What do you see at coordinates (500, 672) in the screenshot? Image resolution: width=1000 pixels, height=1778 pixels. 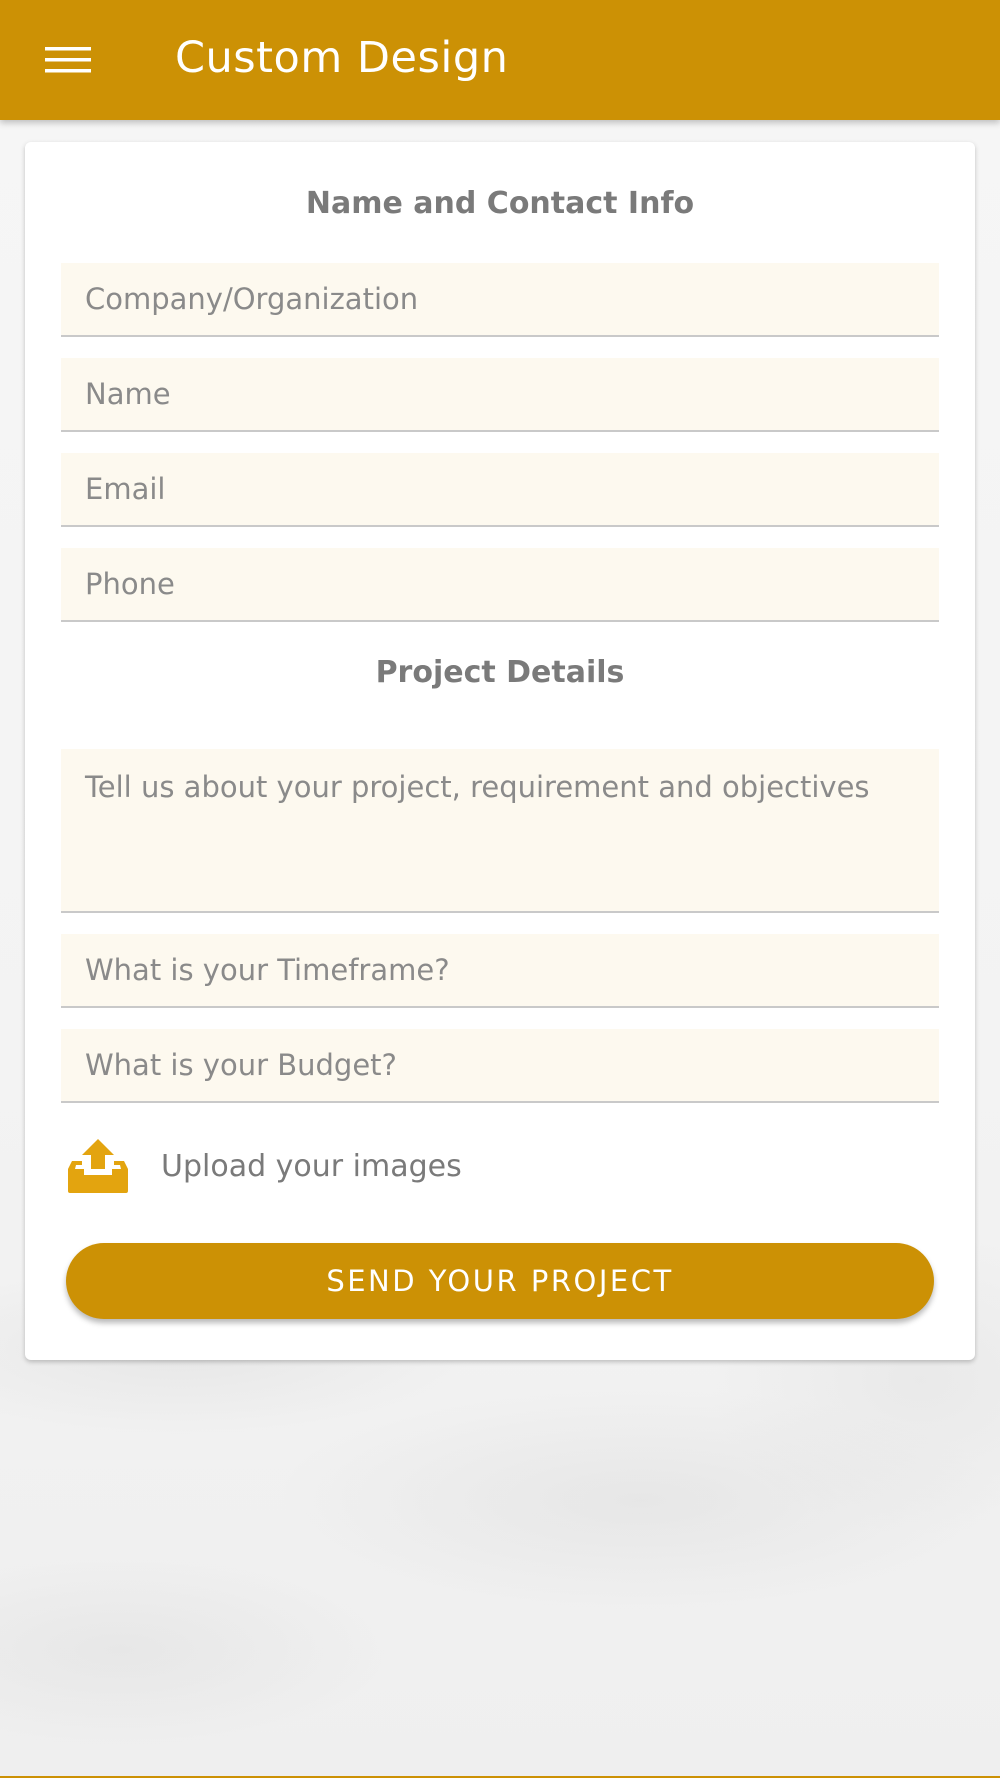 I see `project-section-title: Project Details` at bounding box center [500, 672].